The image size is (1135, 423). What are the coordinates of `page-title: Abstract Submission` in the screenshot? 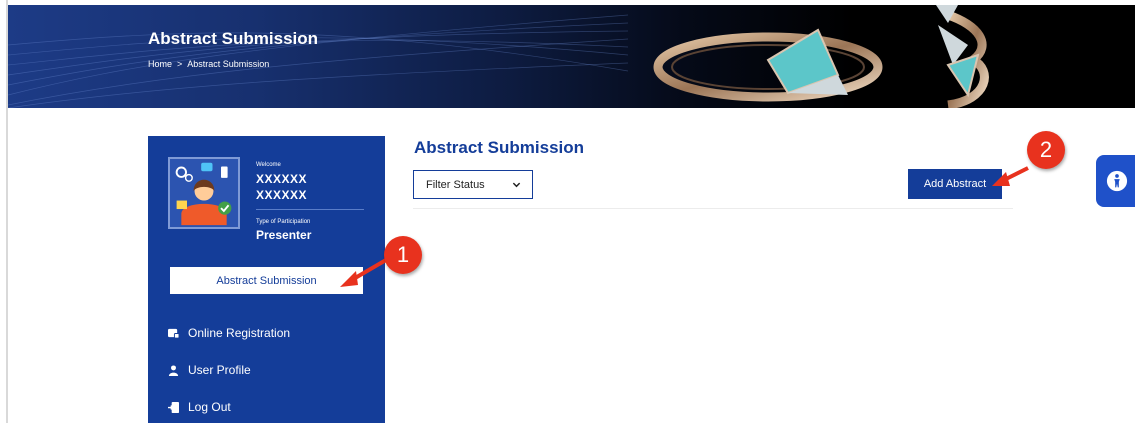 It's located at (499, 147).